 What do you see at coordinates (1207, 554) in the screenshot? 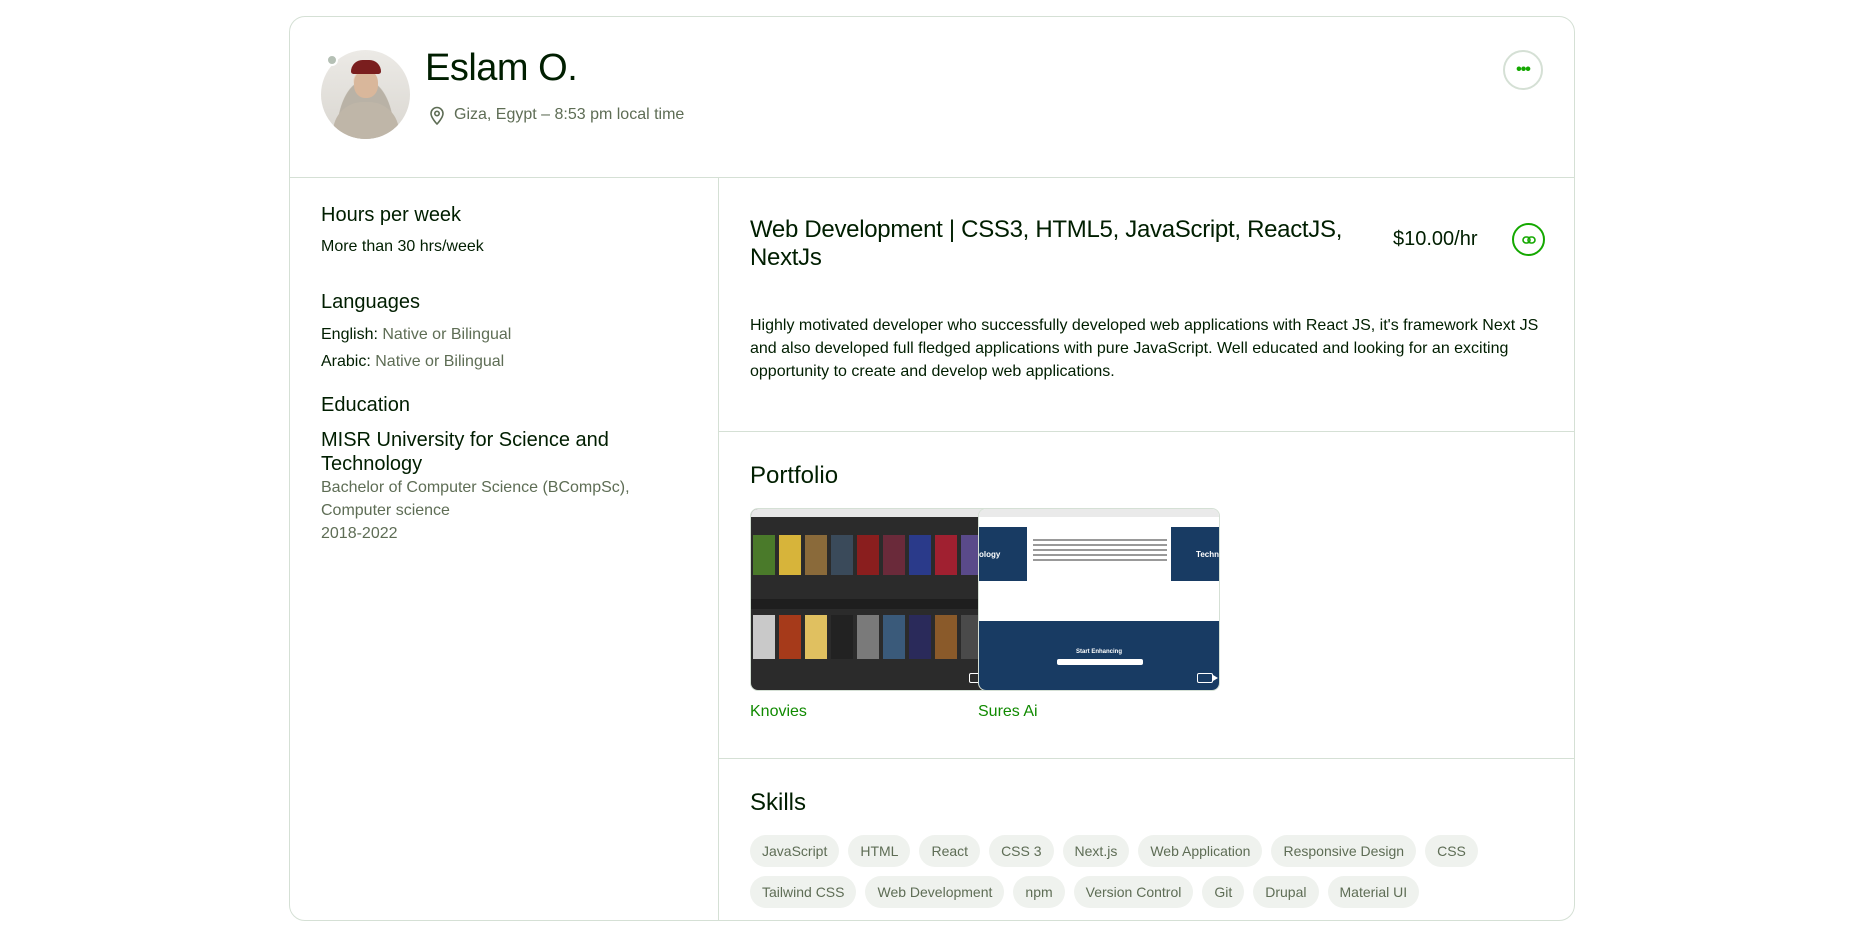
I see `sures-right-text: Techn` at bounding box center [1207, 554].